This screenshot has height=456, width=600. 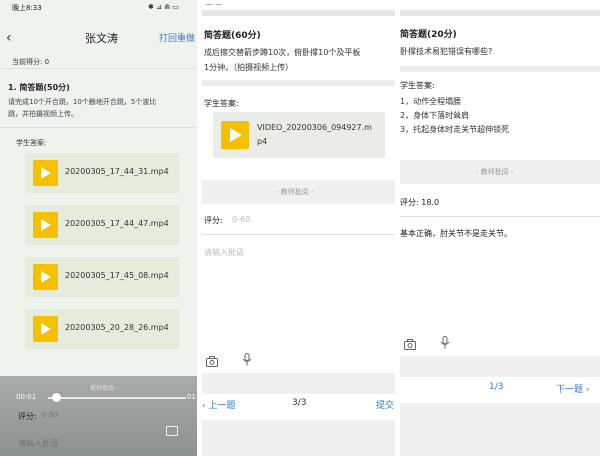 What do you see at coordinates (9, 38) in the screenshot?
I see `back-icon: ‹` at bounding box center [9, 38].